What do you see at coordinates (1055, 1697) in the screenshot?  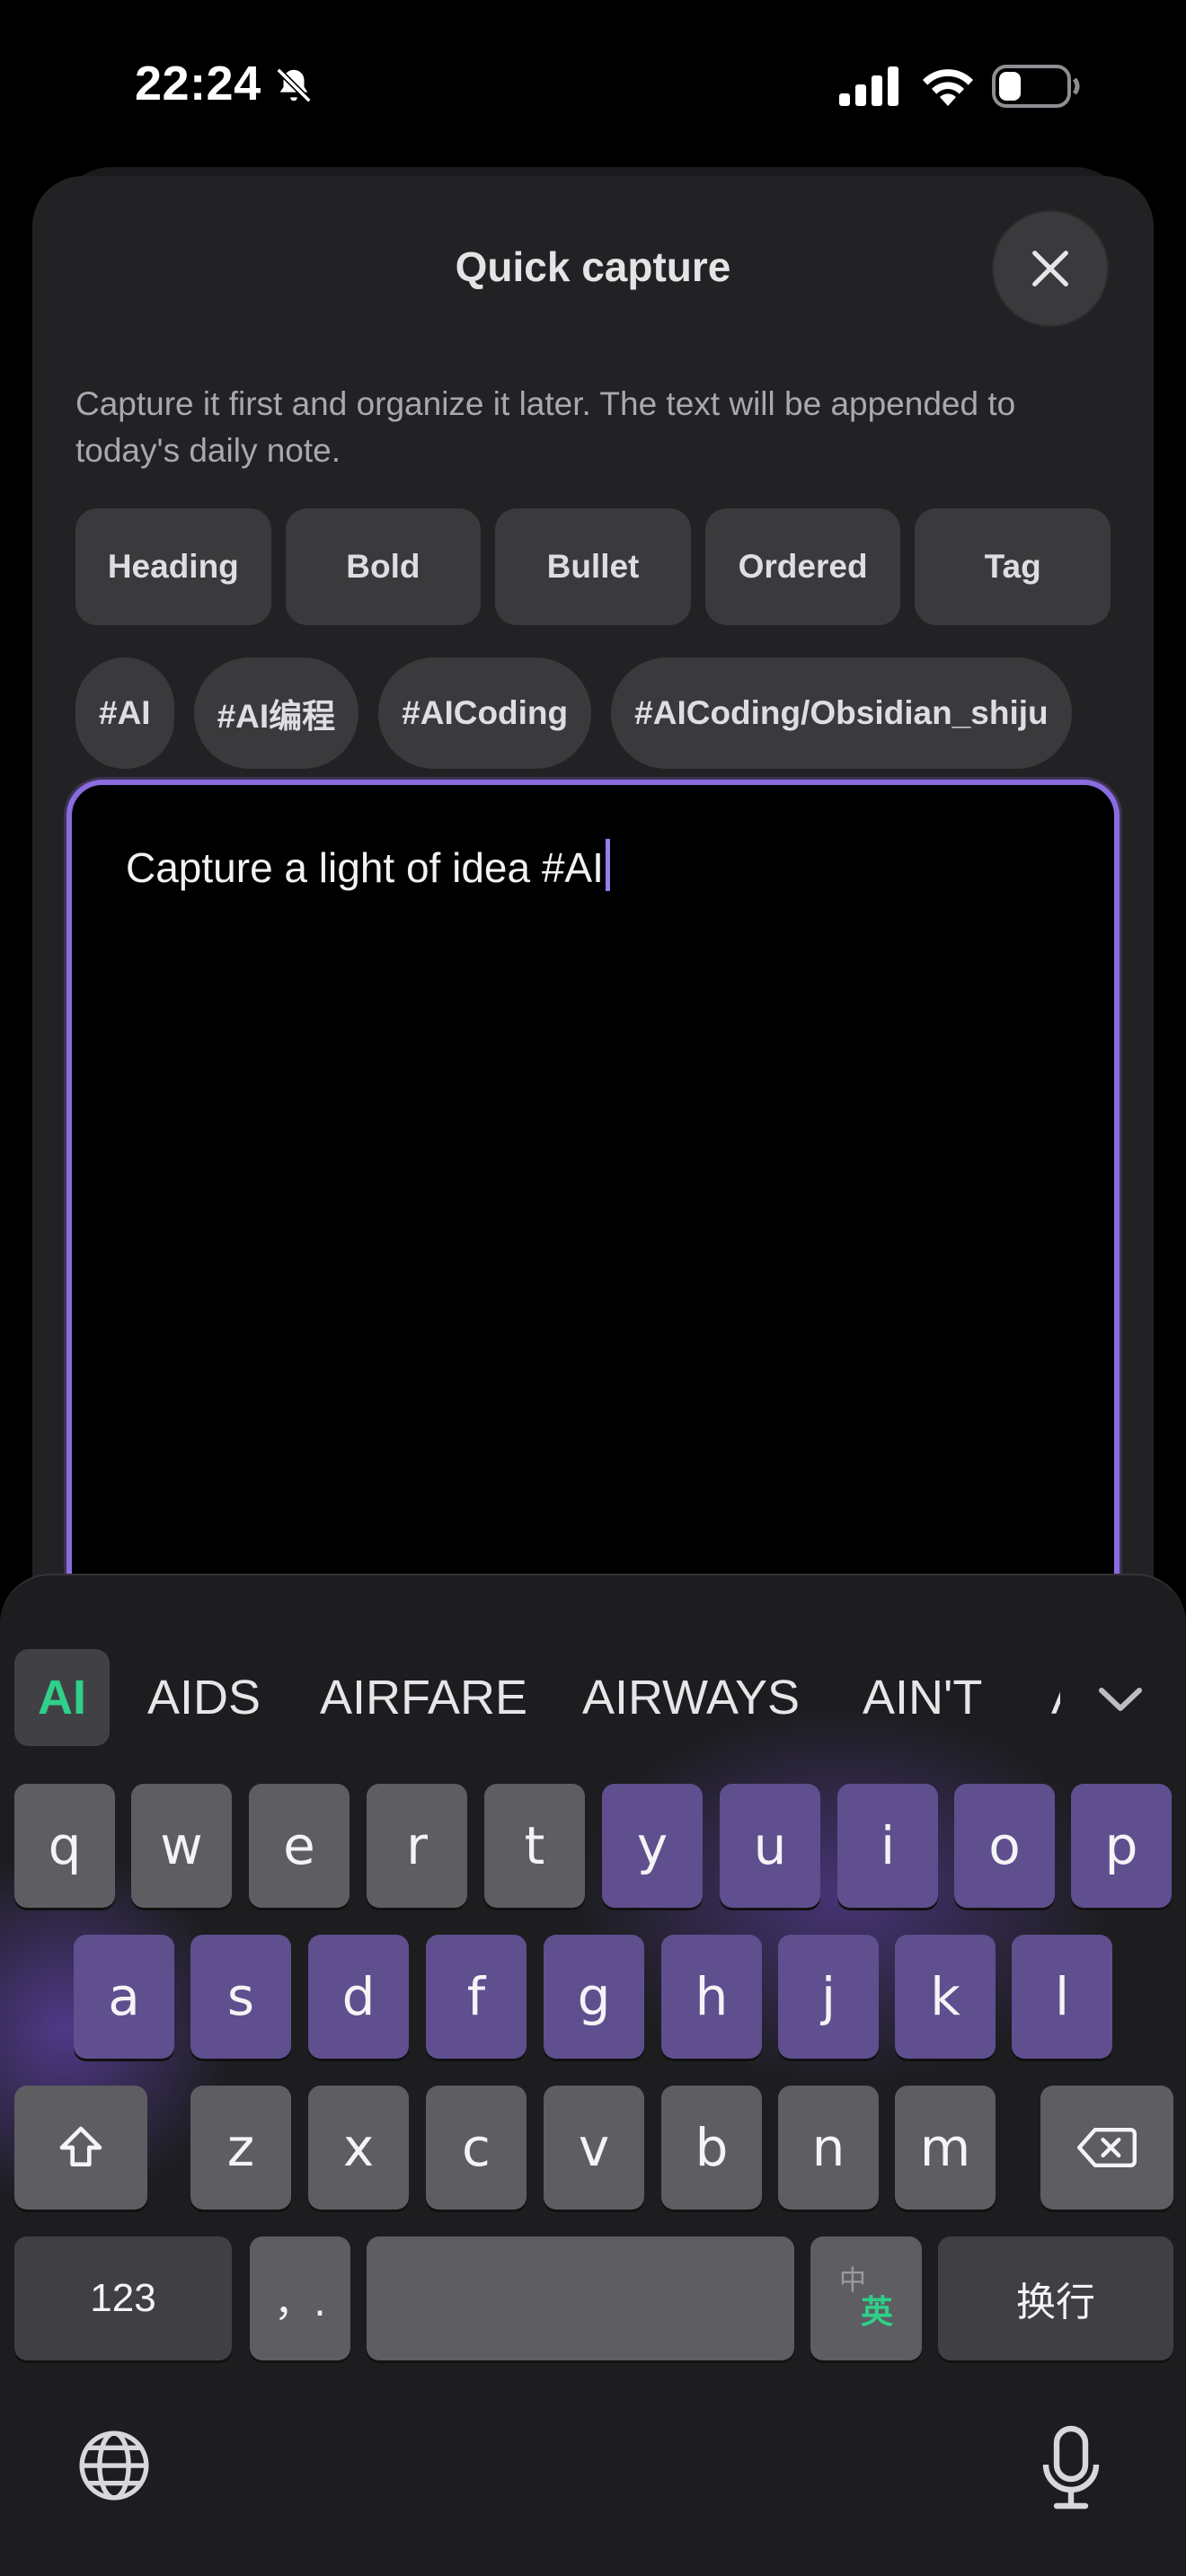 I see `suggestion-item: A` at bounding box center [1055, 1697].